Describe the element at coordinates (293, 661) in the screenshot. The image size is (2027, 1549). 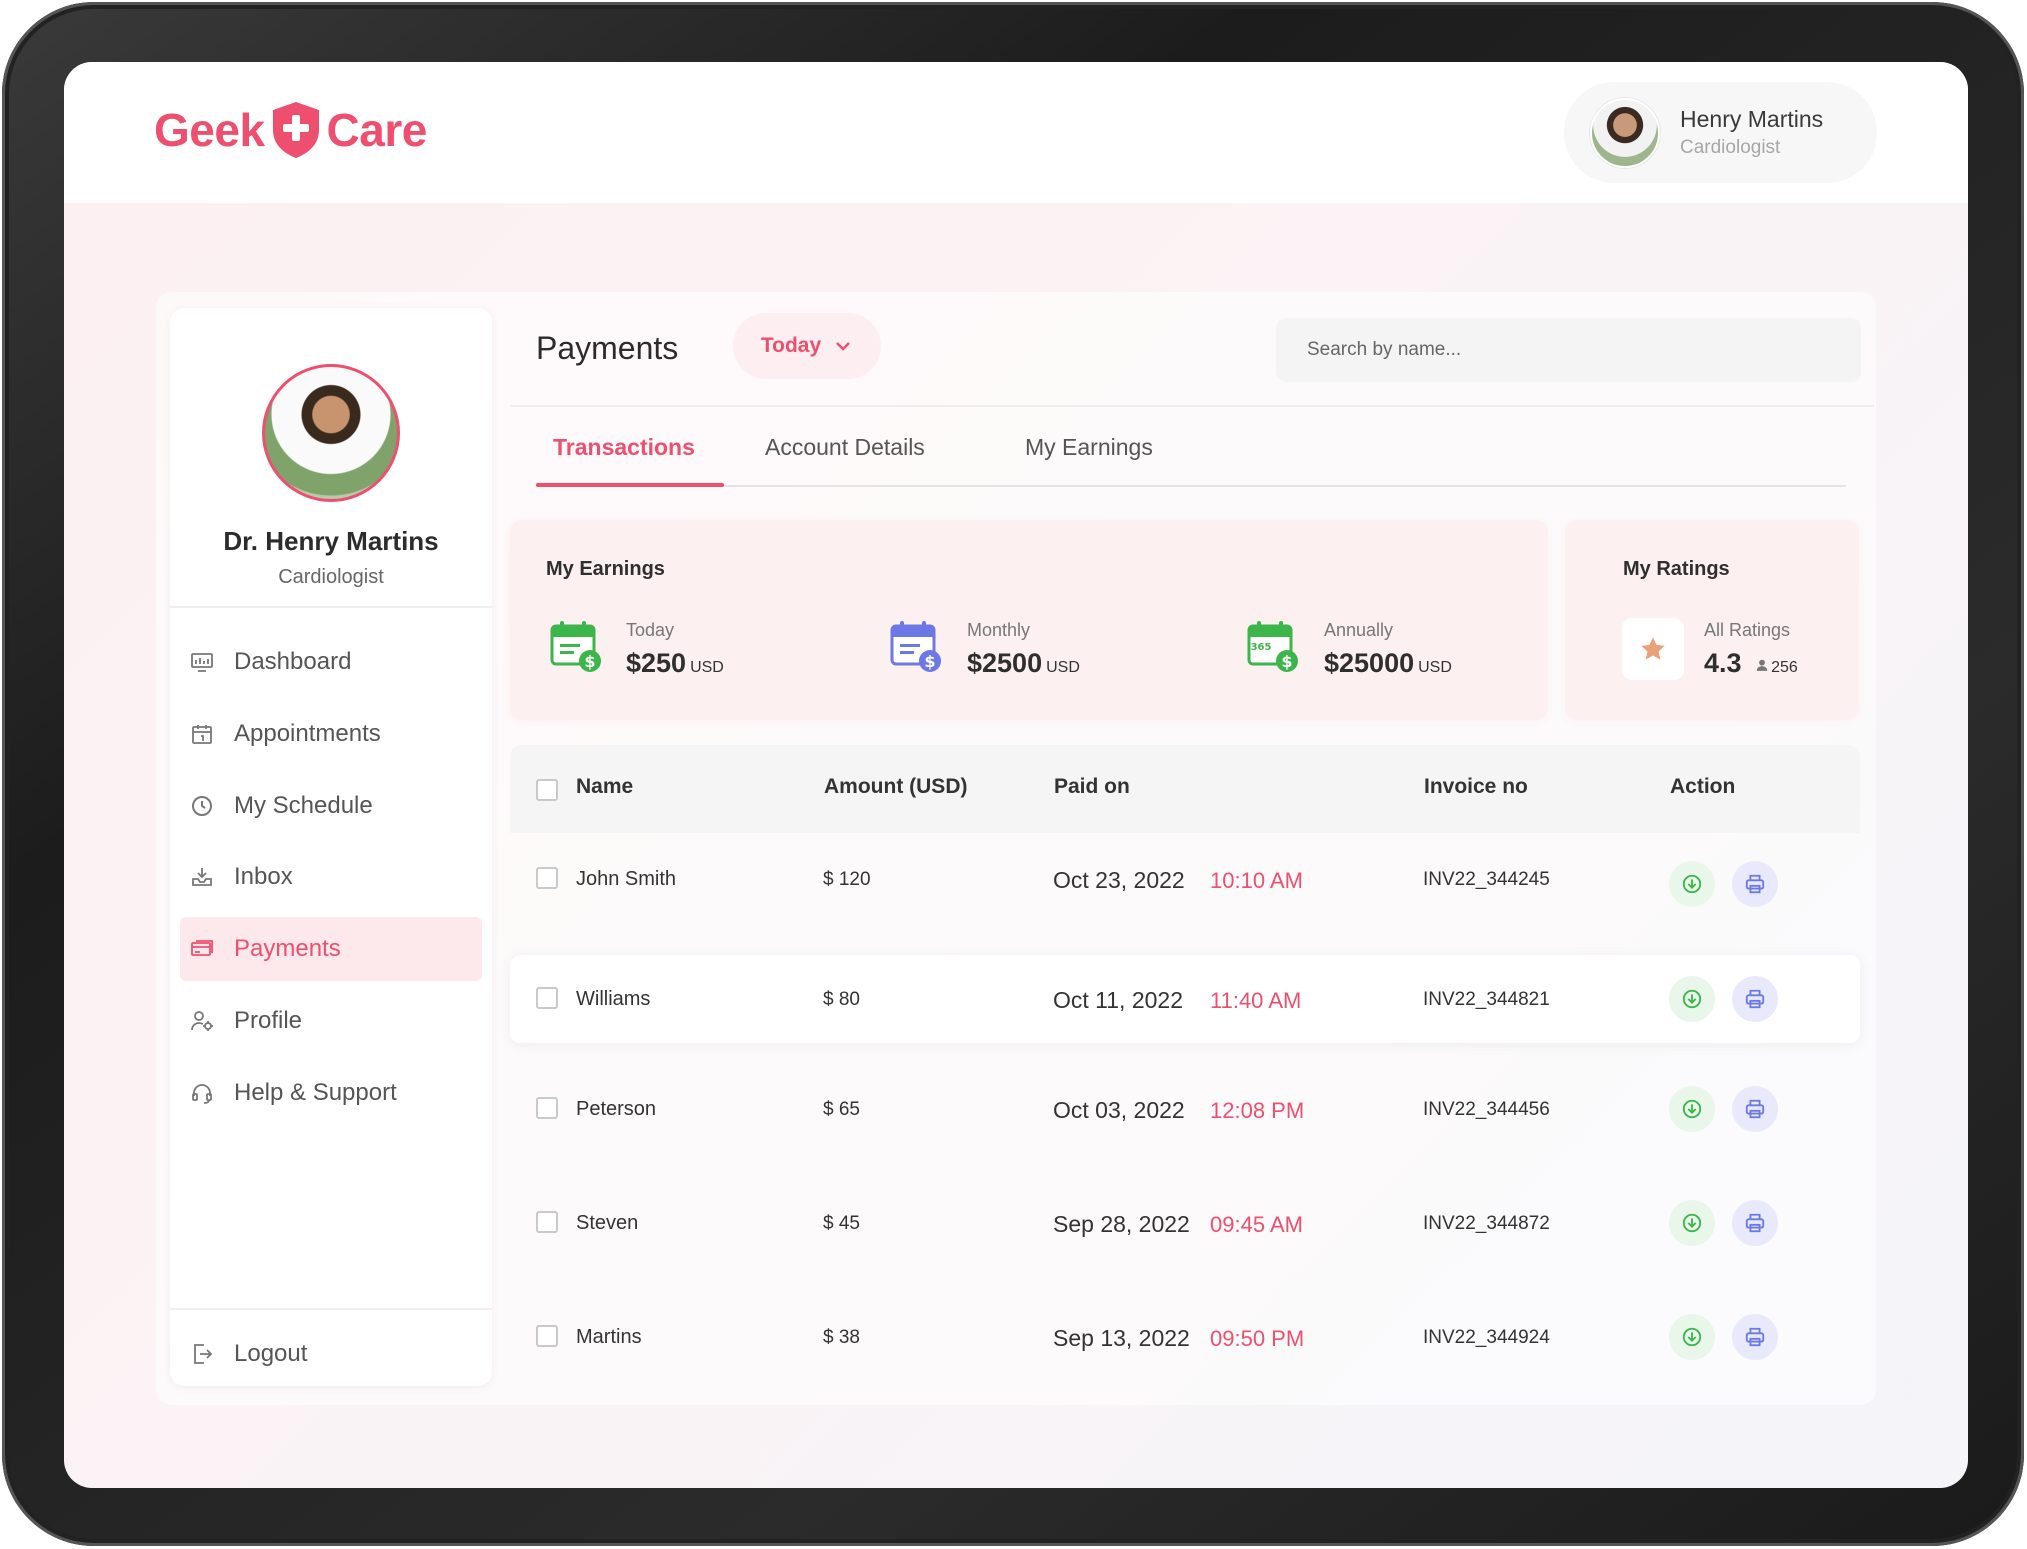
I see `sidebar-item-label: Dashboard` at that location.